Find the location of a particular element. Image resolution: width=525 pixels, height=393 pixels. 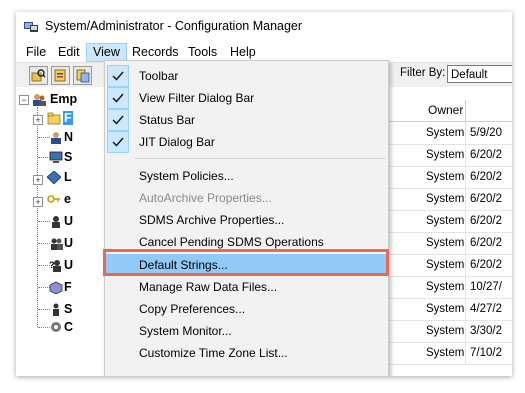

app-icon is located at coordinates (31, 27).